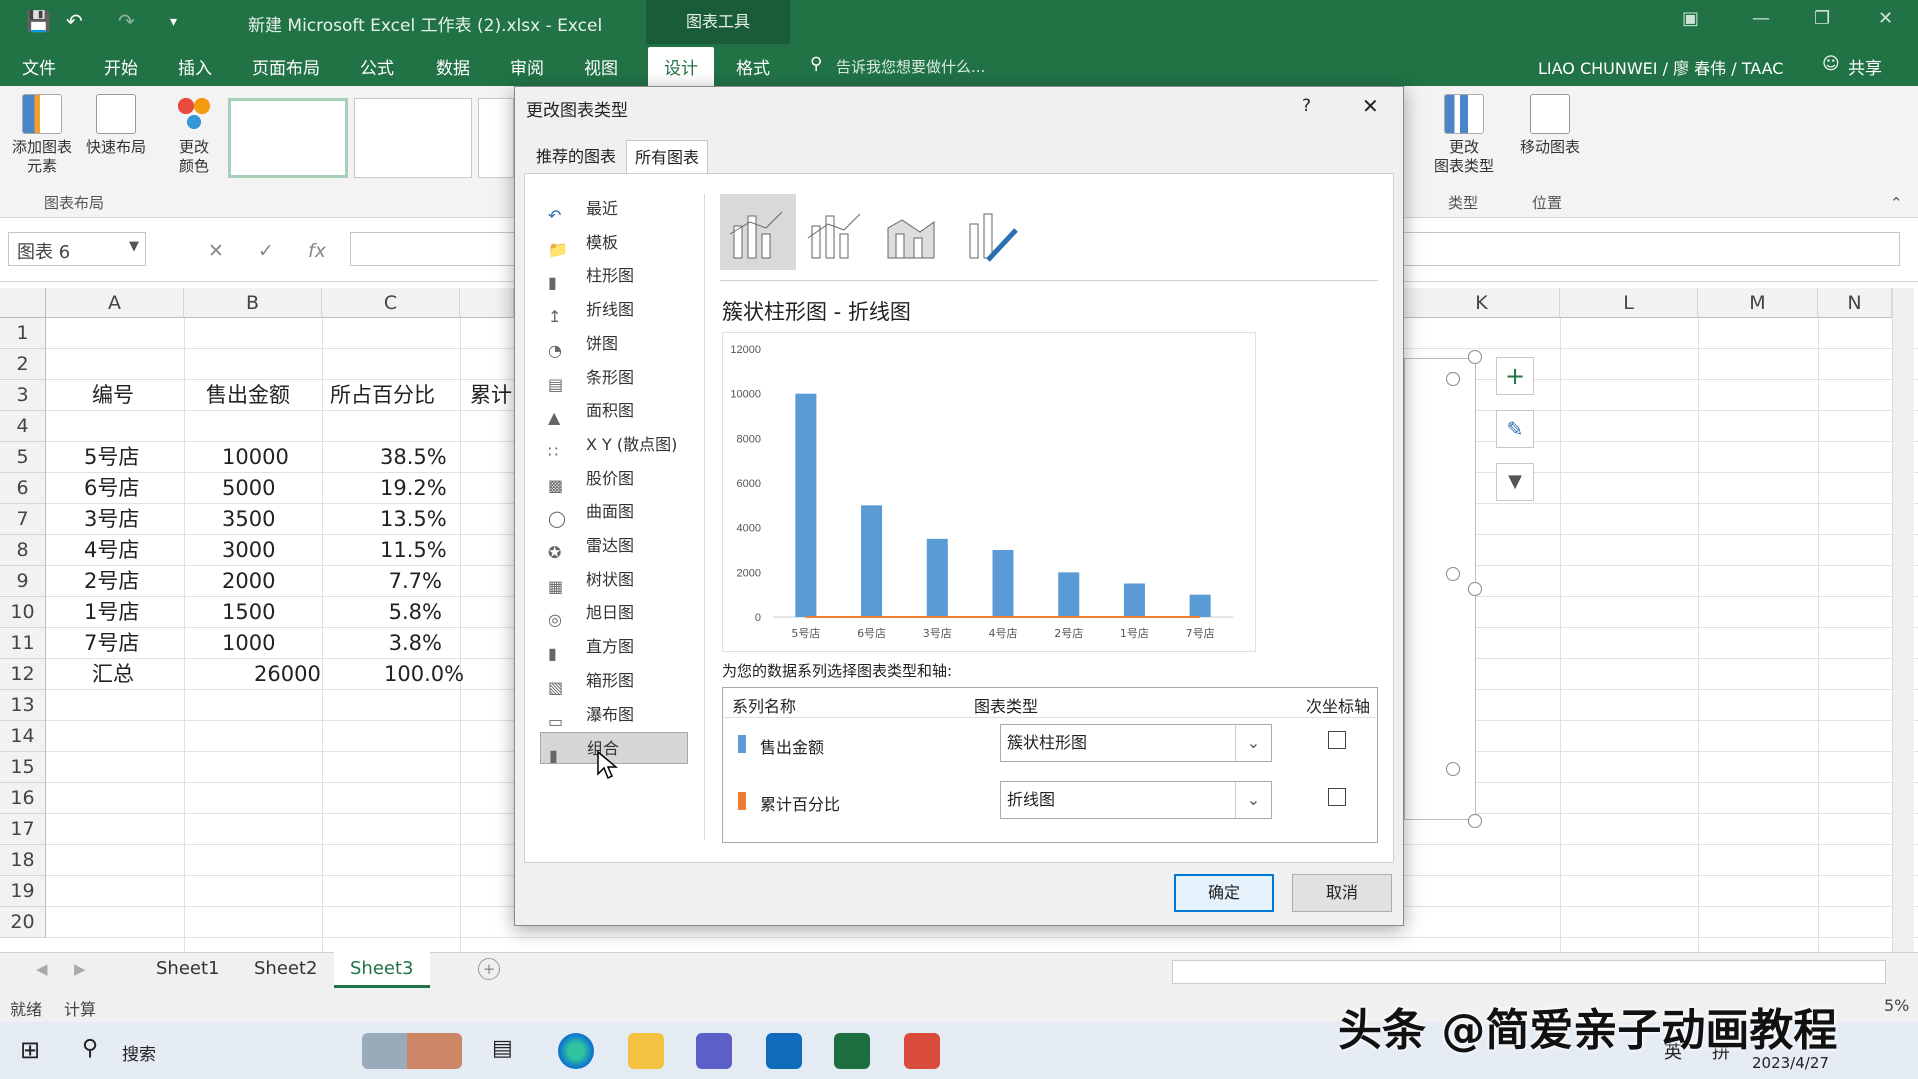 The width and height of the screenshot is (1918, 1079). What do you see at coordinates (614, 613) in the screenshot?
I see `chart-category-12: ◎ 旭日图` at bounding box center [614, 613].